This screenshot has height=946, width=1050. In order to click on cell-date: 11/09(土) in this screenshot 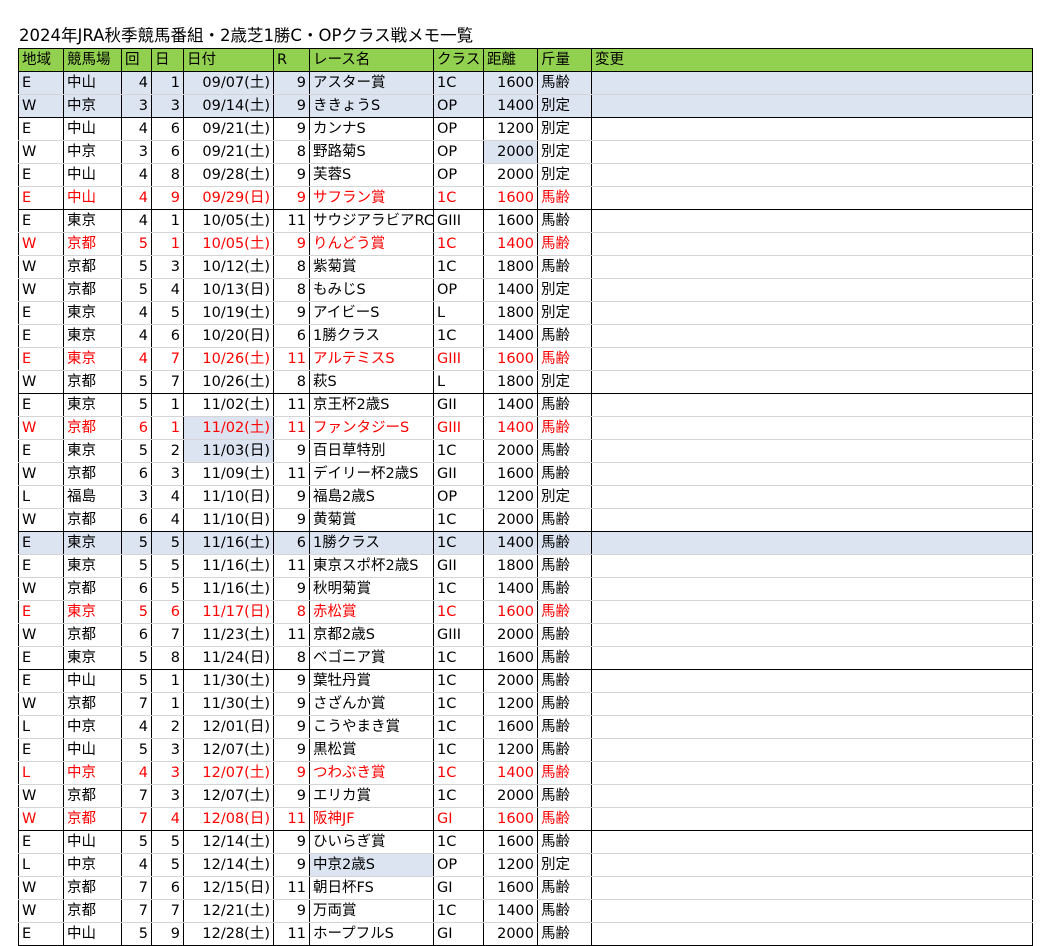, I will do `click(228, 474)`.